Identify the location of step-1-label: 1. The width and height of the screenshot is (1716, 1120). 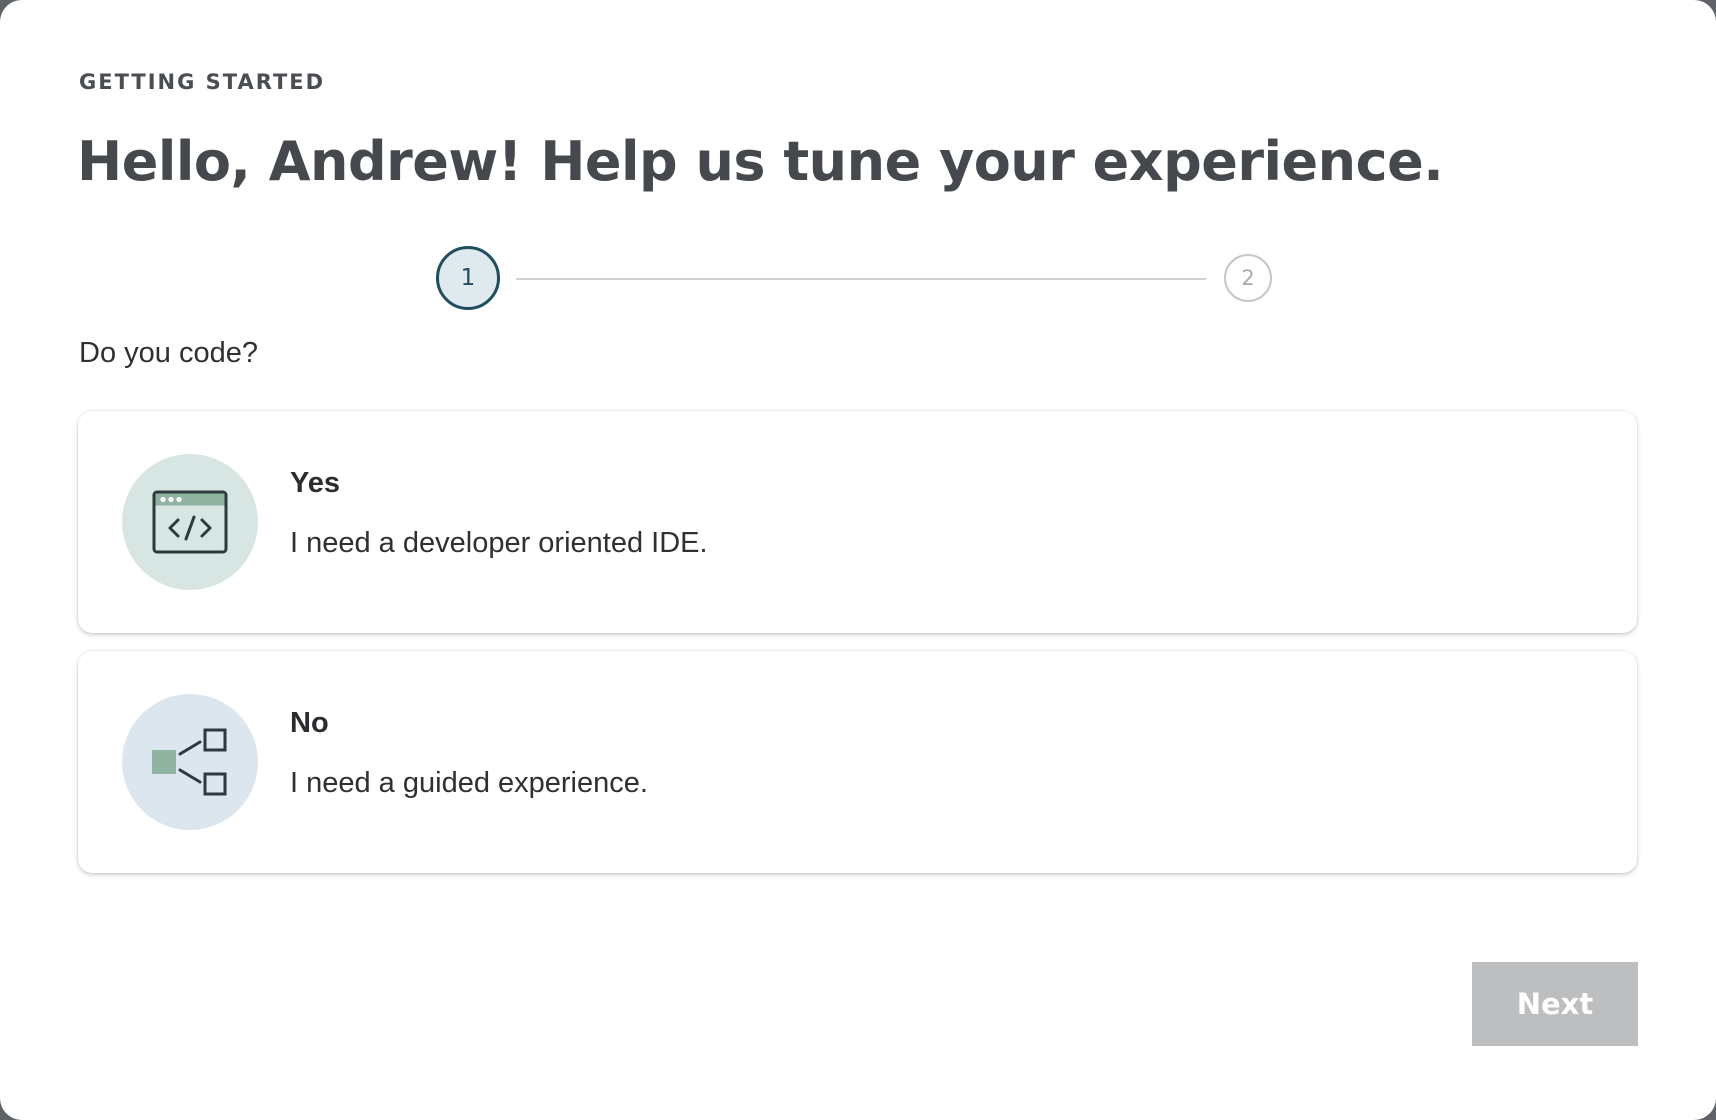
(468, 278).